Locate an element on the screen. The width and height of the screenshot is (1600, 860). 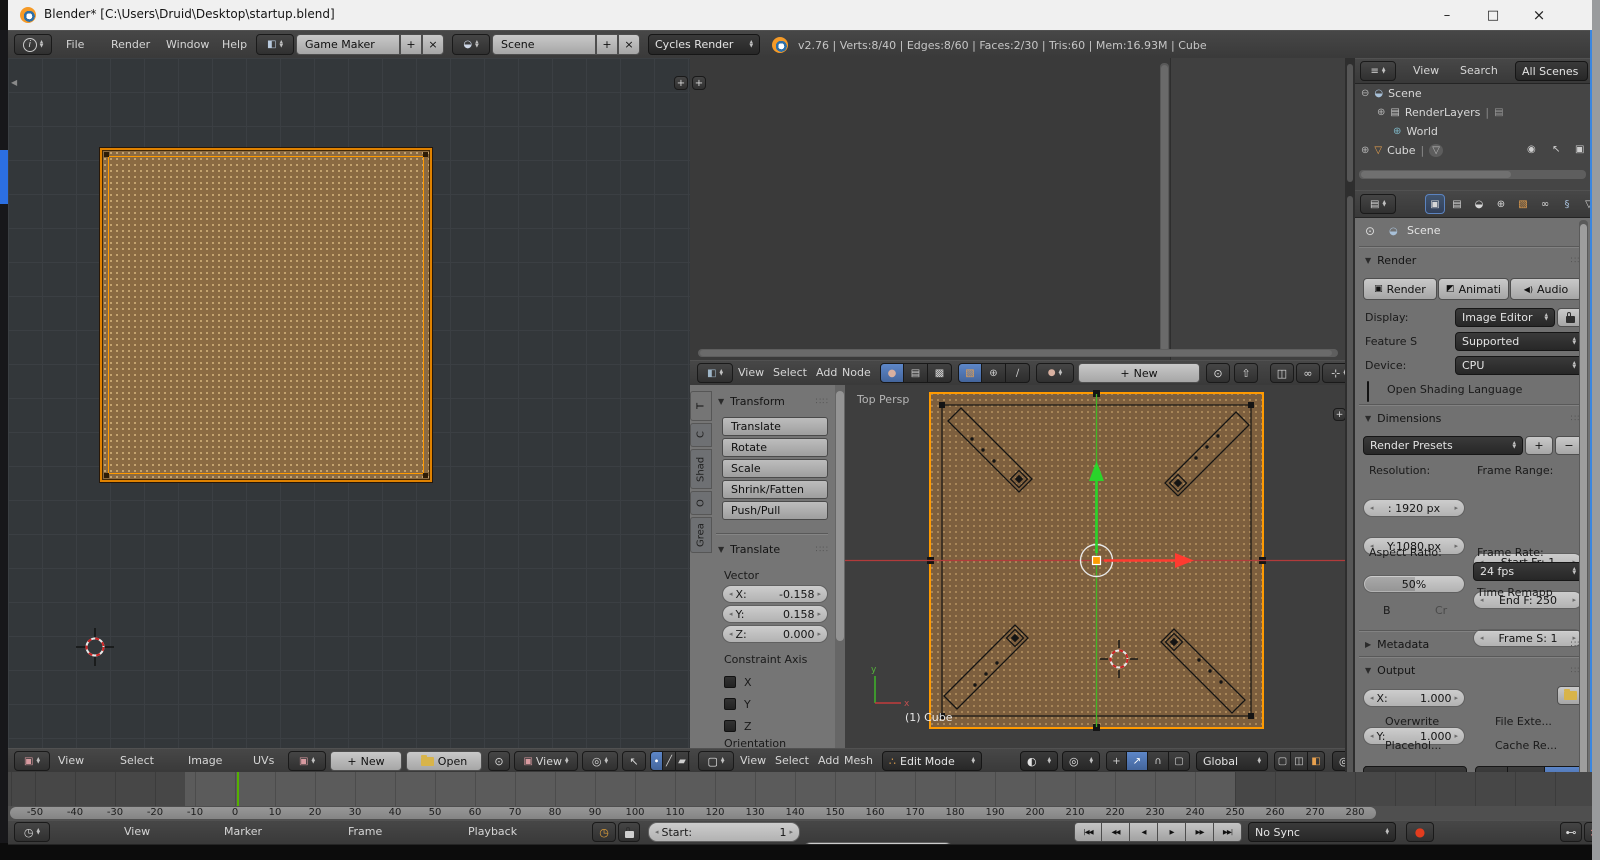
region-corner-arrow-icon: ◀ is located at coordinates (14, 82).